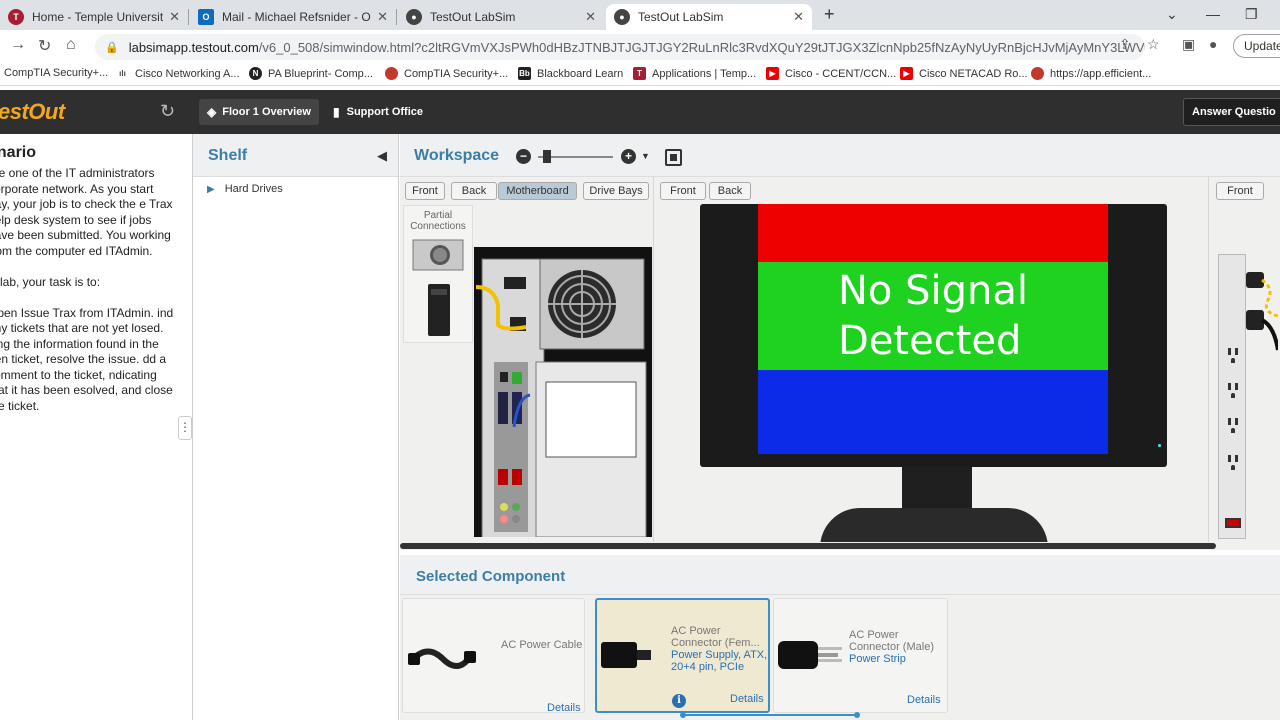  What do you see at coordinates (18, 152) in the screenshot?
I see `scenario-title: enario` at bounding box center [18, 152].